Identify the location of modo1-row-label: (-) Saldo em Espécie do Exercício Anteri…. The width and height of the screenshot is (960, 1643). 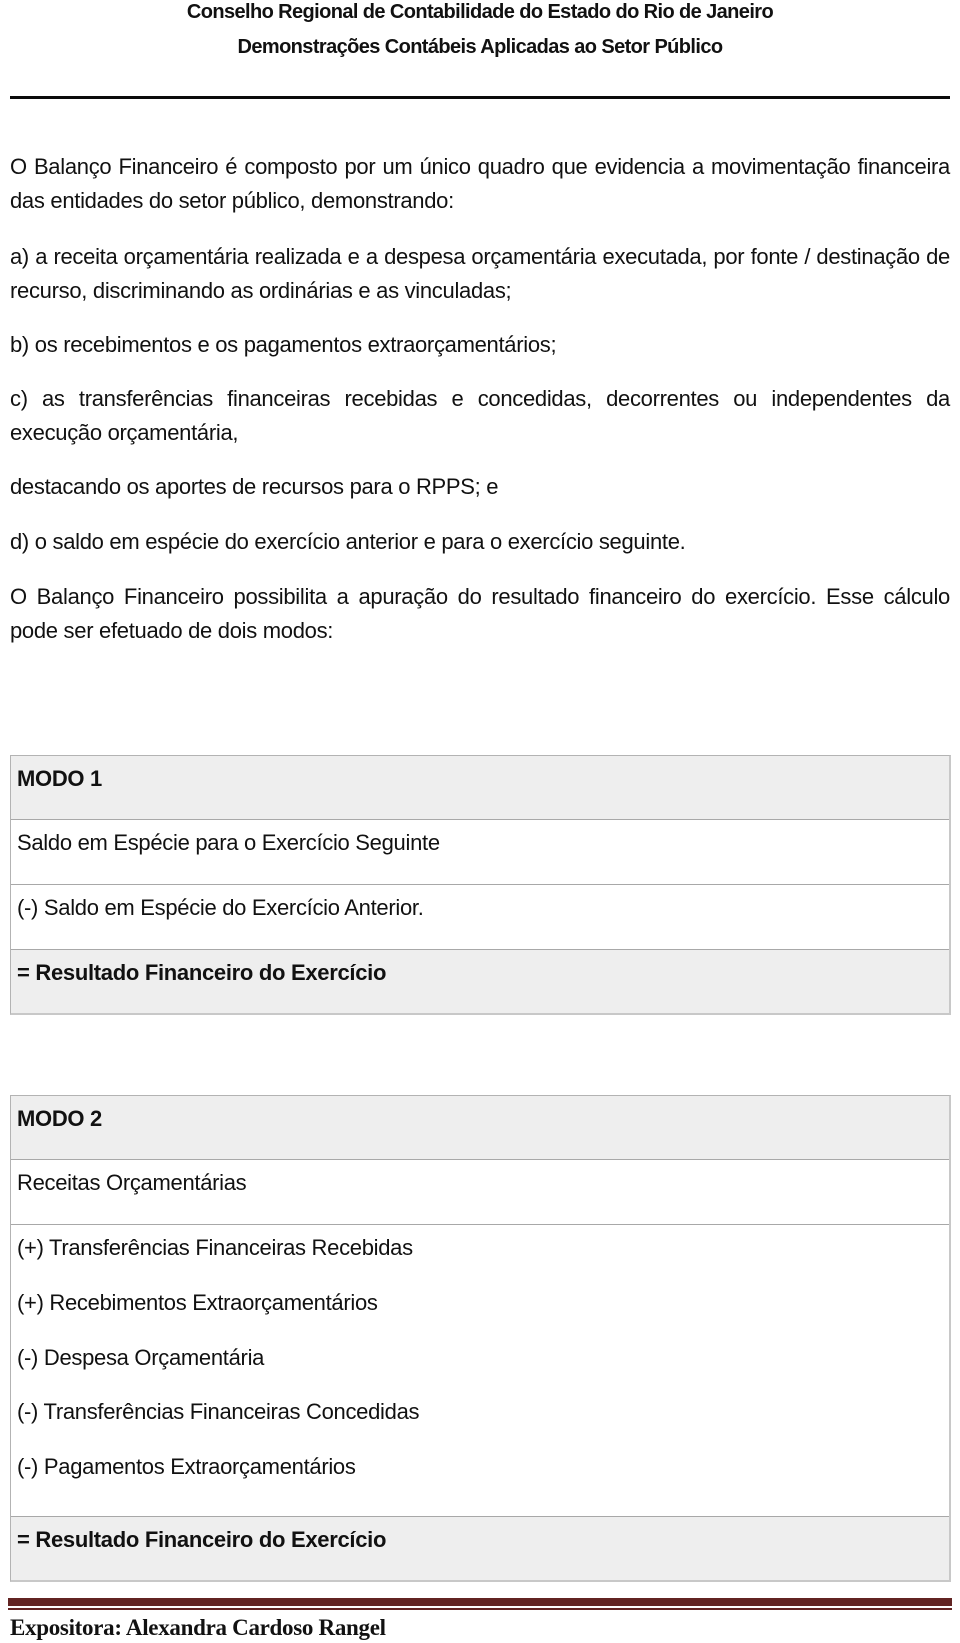
(220, 907).